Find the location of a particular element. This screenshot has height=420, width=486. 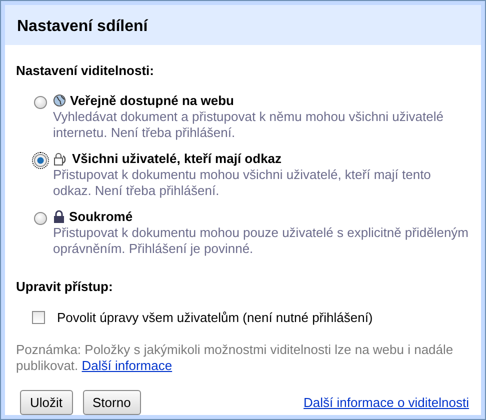

dialog-button: Uložit is located at coordinates (46, 402).